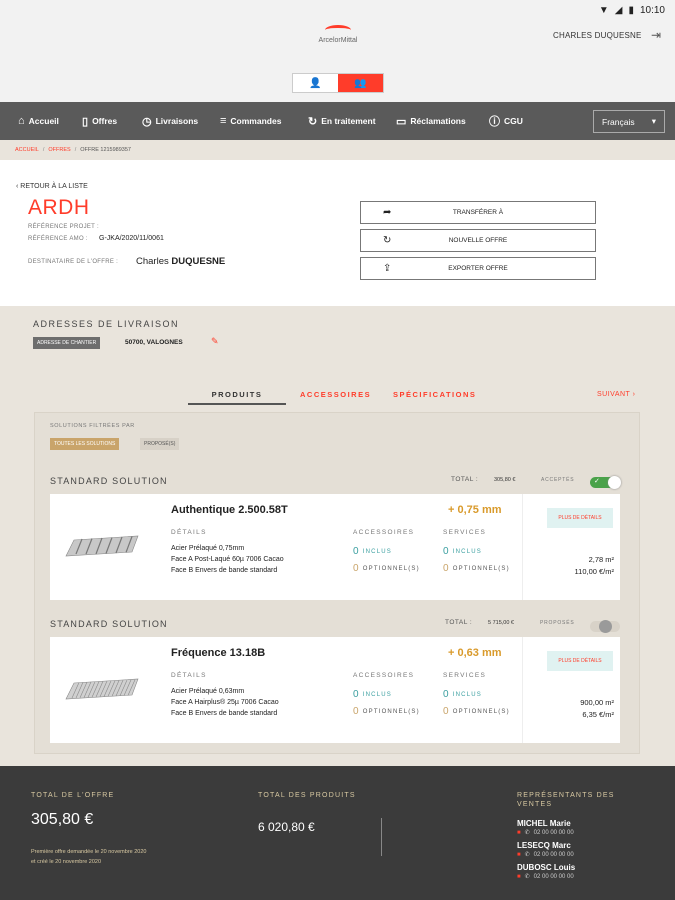 This screenshot has height=900, width=675. What do you see at coordinates (527, 855) in the screenshot?
I see `phone-icon: ✆` at bounding box center [527, 855].